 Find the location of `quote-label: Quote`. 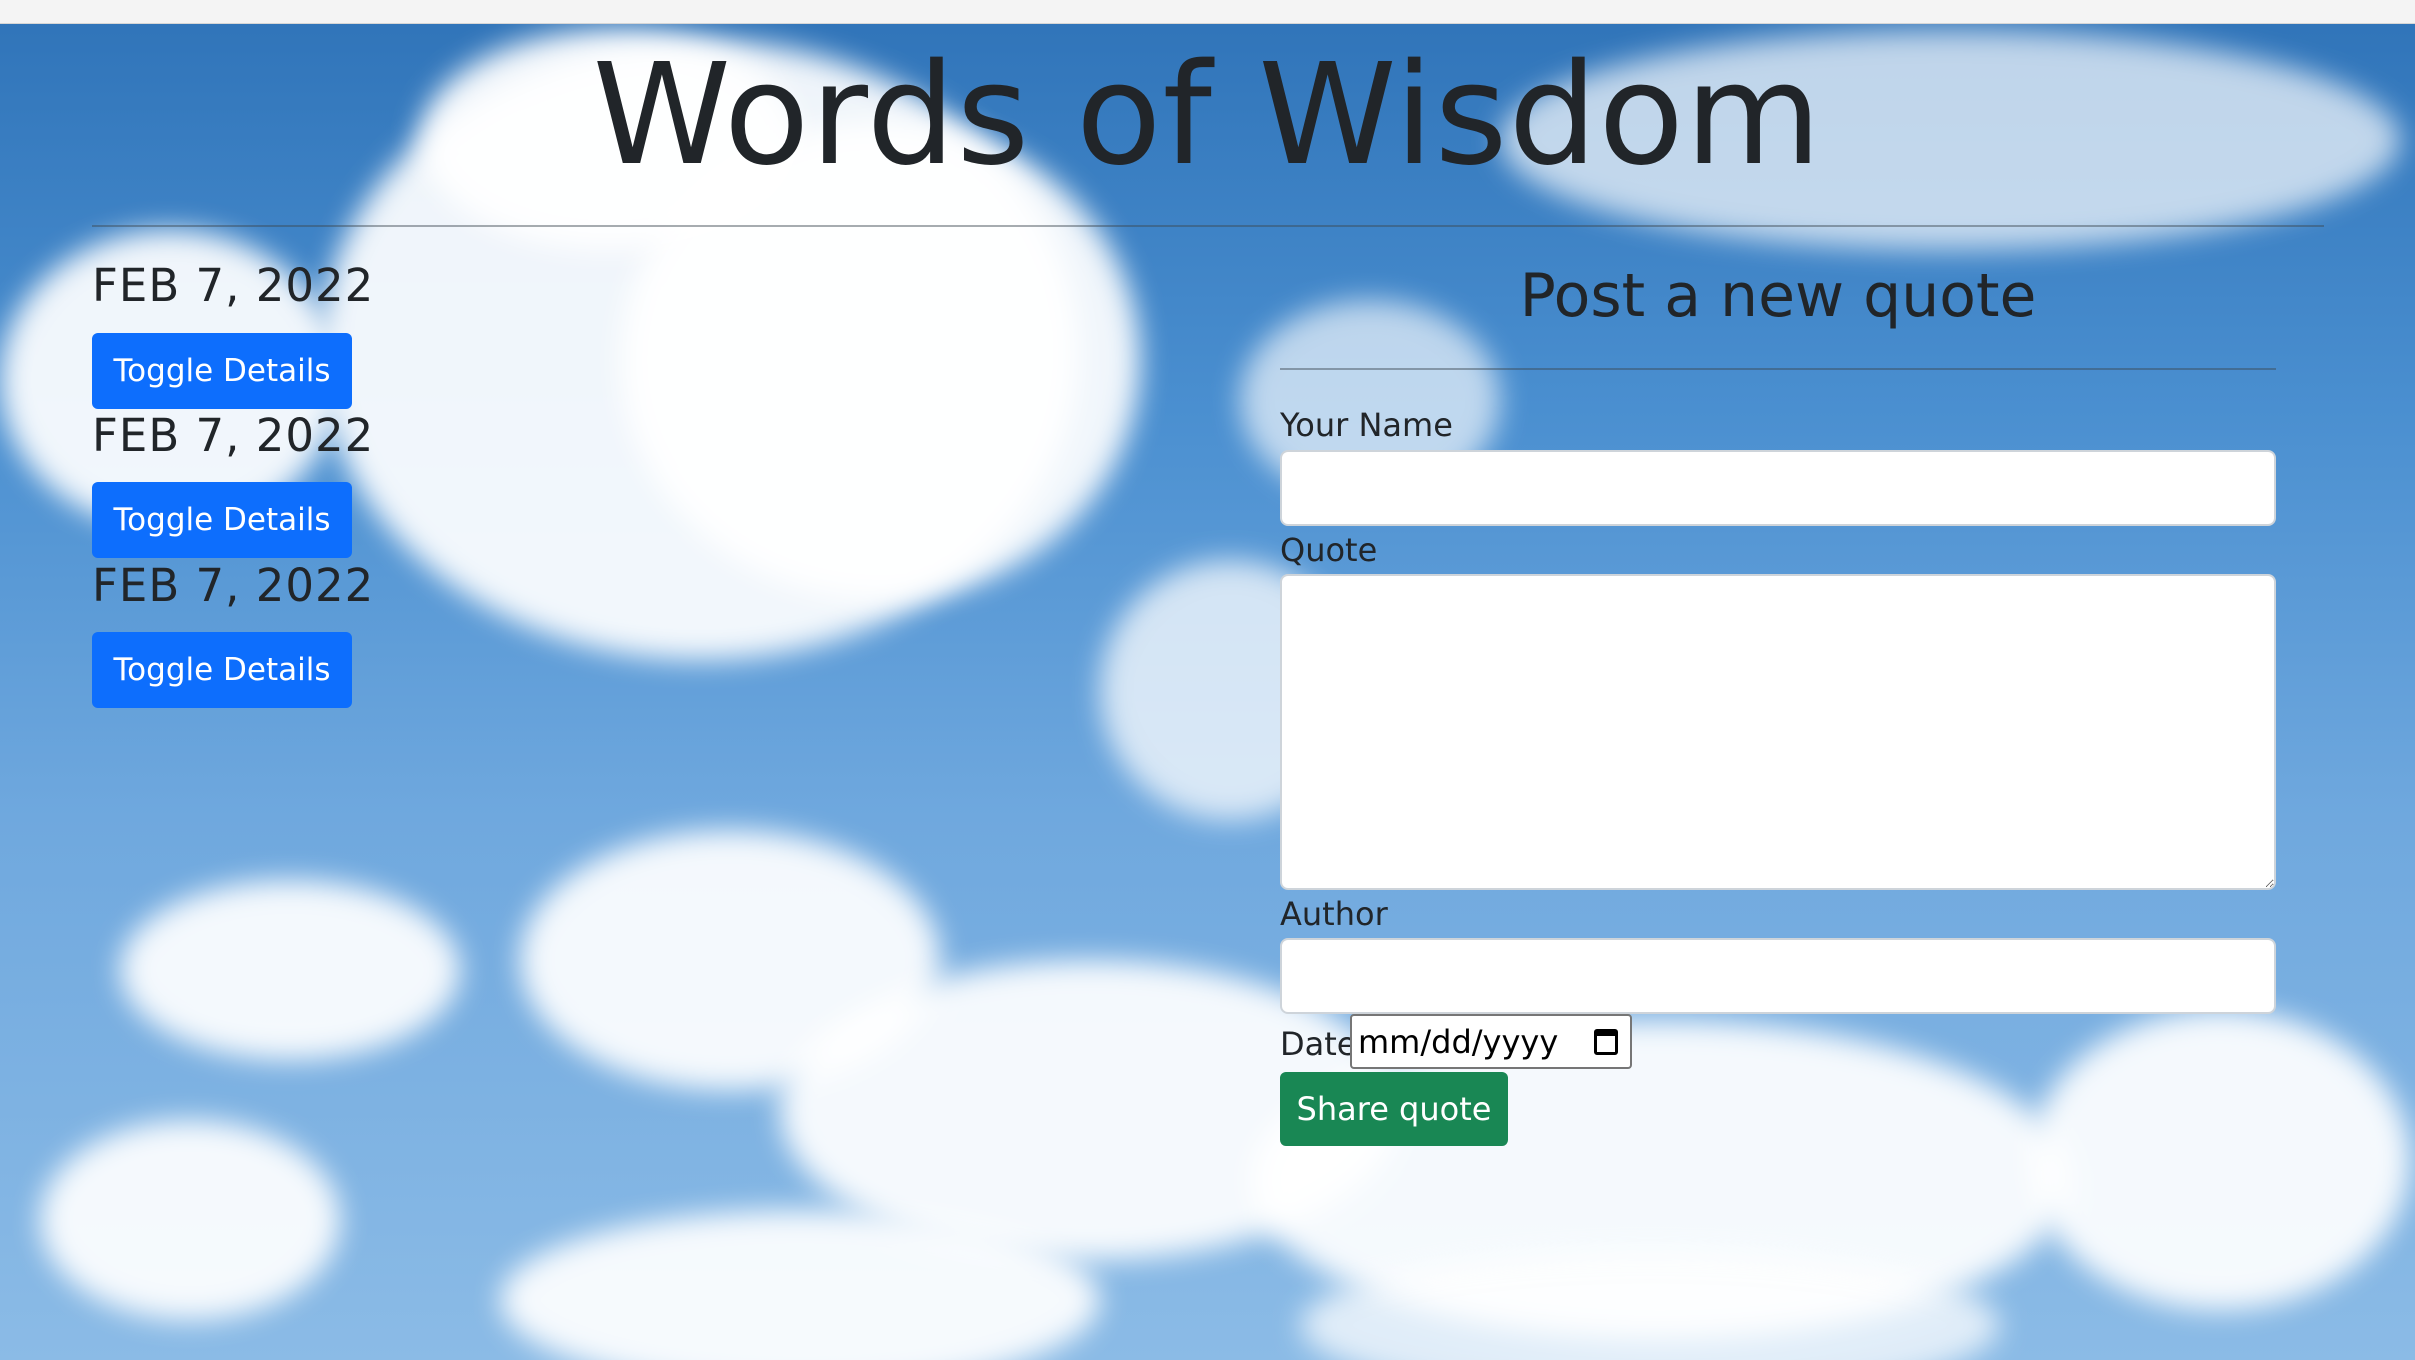

quote-label: Quote is located at coordinates (1329, 550).